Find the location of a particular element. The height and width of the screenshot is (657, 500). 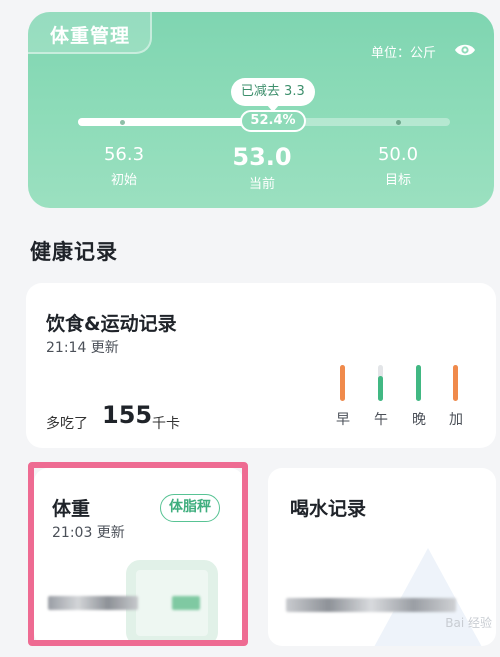

meal-bar-snack is located at coordinates (455, 383).